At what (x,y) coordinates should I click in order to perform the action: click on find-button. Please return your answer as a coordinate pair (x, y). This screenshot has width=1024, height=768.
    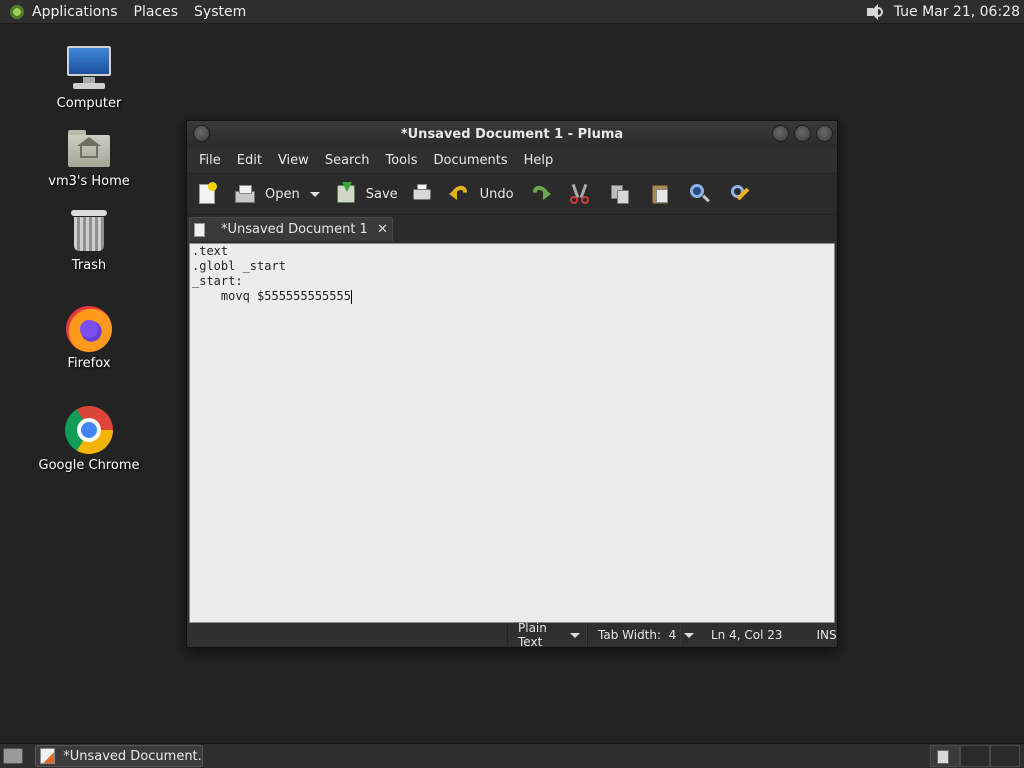
    Looking at the image, I should click on (700, 194).